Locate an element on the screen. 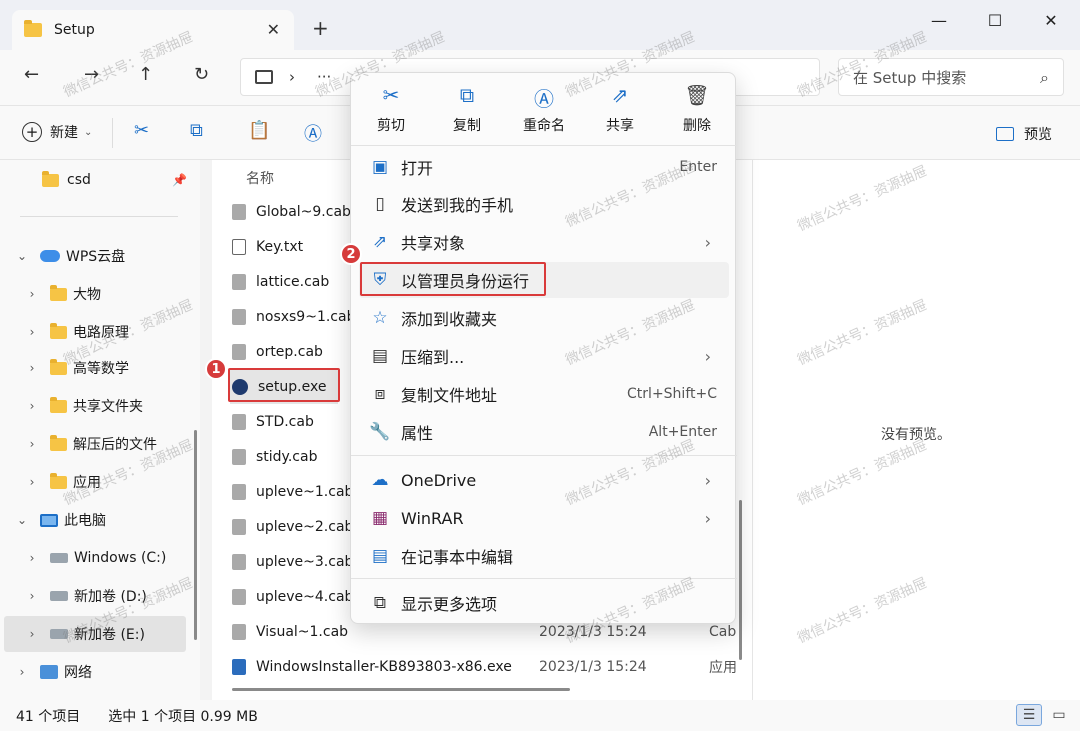 Image resolution: width=1080 pixels, height=731 pixels. cut-action: ✂ 剪切 is located at coordinates (391, 109).